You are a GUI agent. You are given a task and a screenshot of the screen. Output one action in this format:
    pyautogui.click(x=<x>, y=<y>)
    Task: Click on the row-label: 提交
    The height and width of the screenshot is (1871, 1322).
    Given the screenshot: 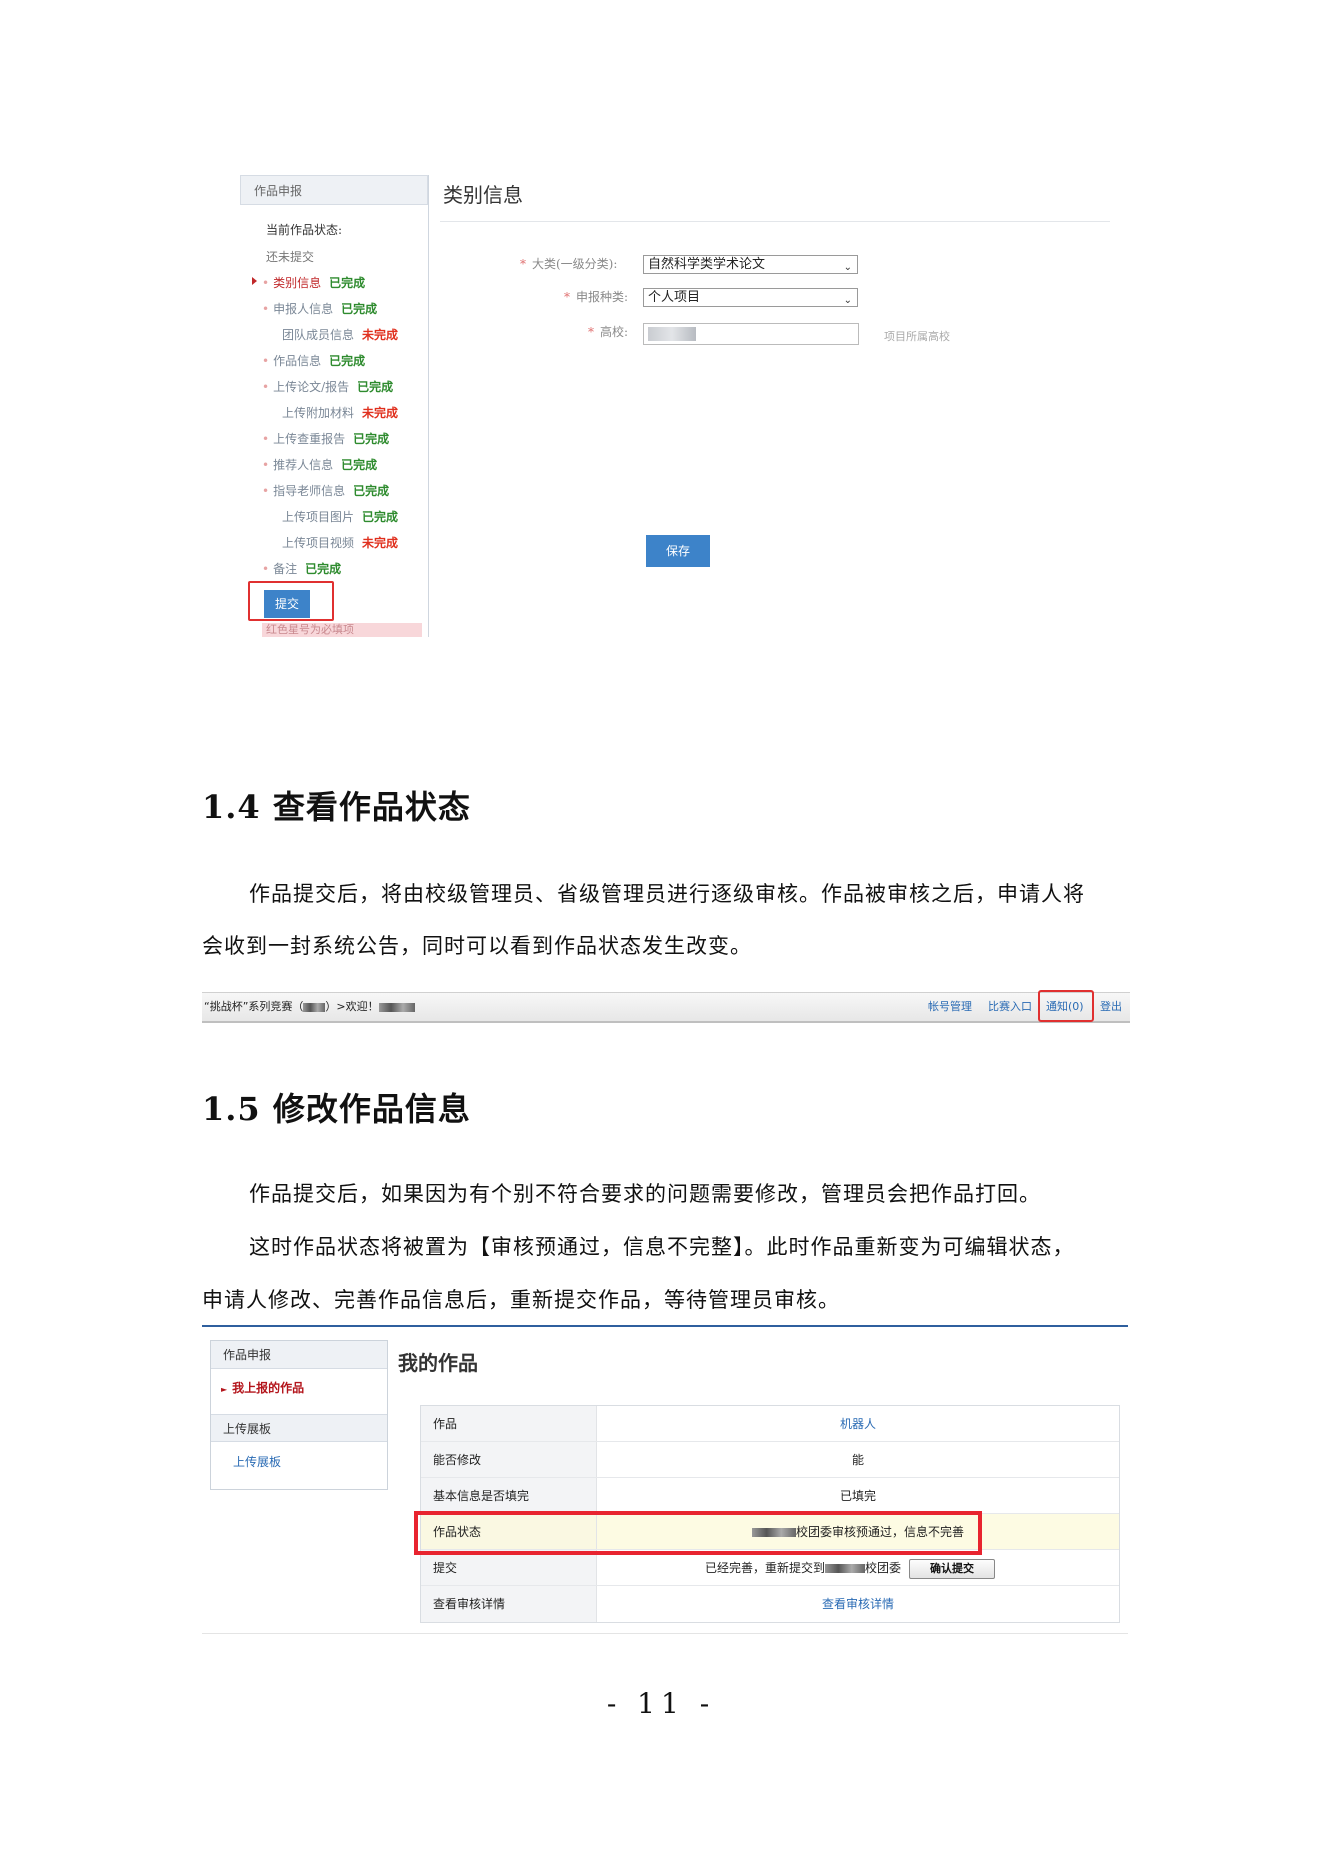 What is the action you would take?
    pyautogui.click(x=509, y=1567)
    